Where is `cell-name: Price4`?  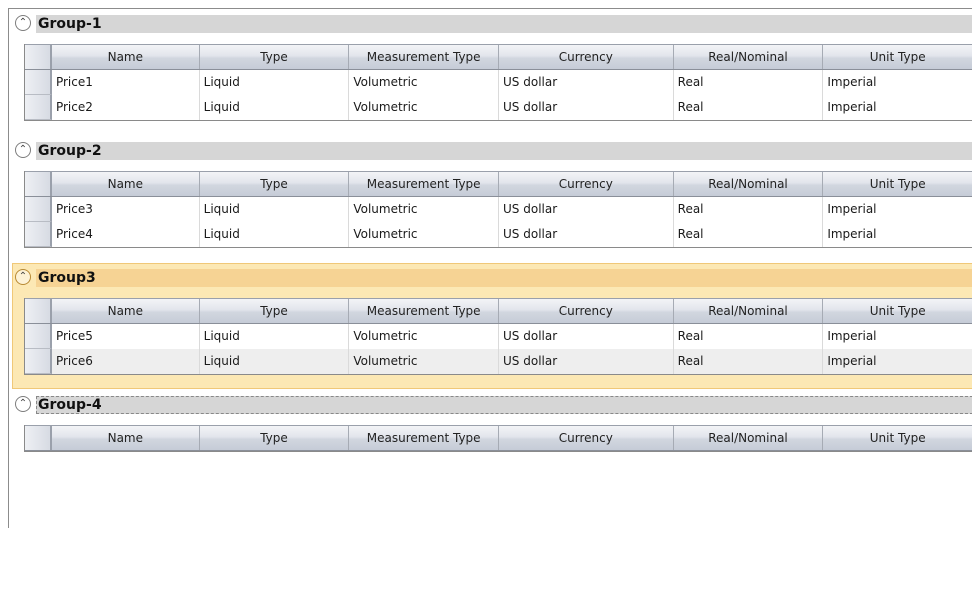
cell-name: Price4 is located at coordinates (126, 234).